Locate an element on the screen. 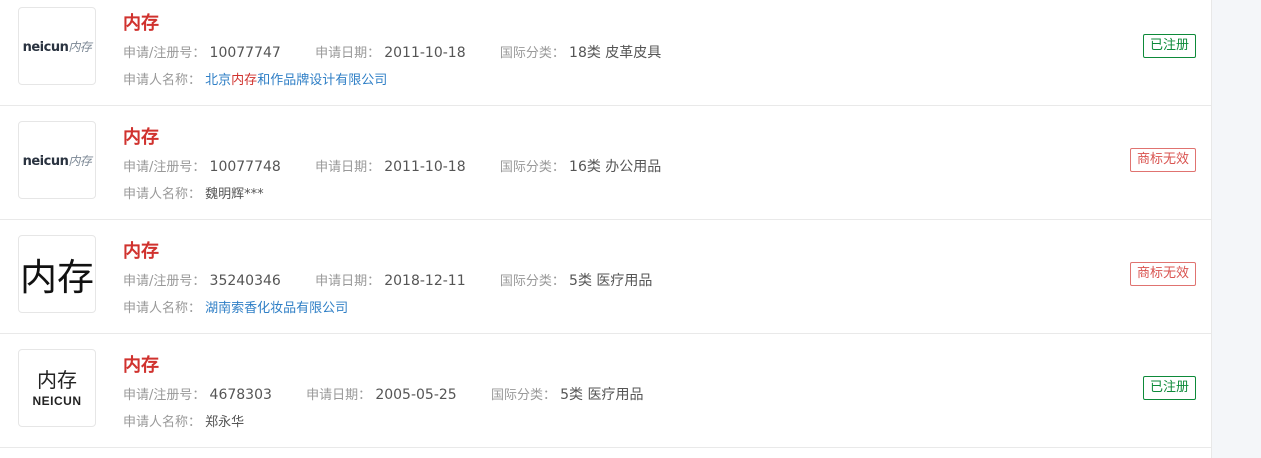 The width and height of the screenshot is (1261, 458). applicant-name: 魏明辉*** is located at coordinates (234, 194).